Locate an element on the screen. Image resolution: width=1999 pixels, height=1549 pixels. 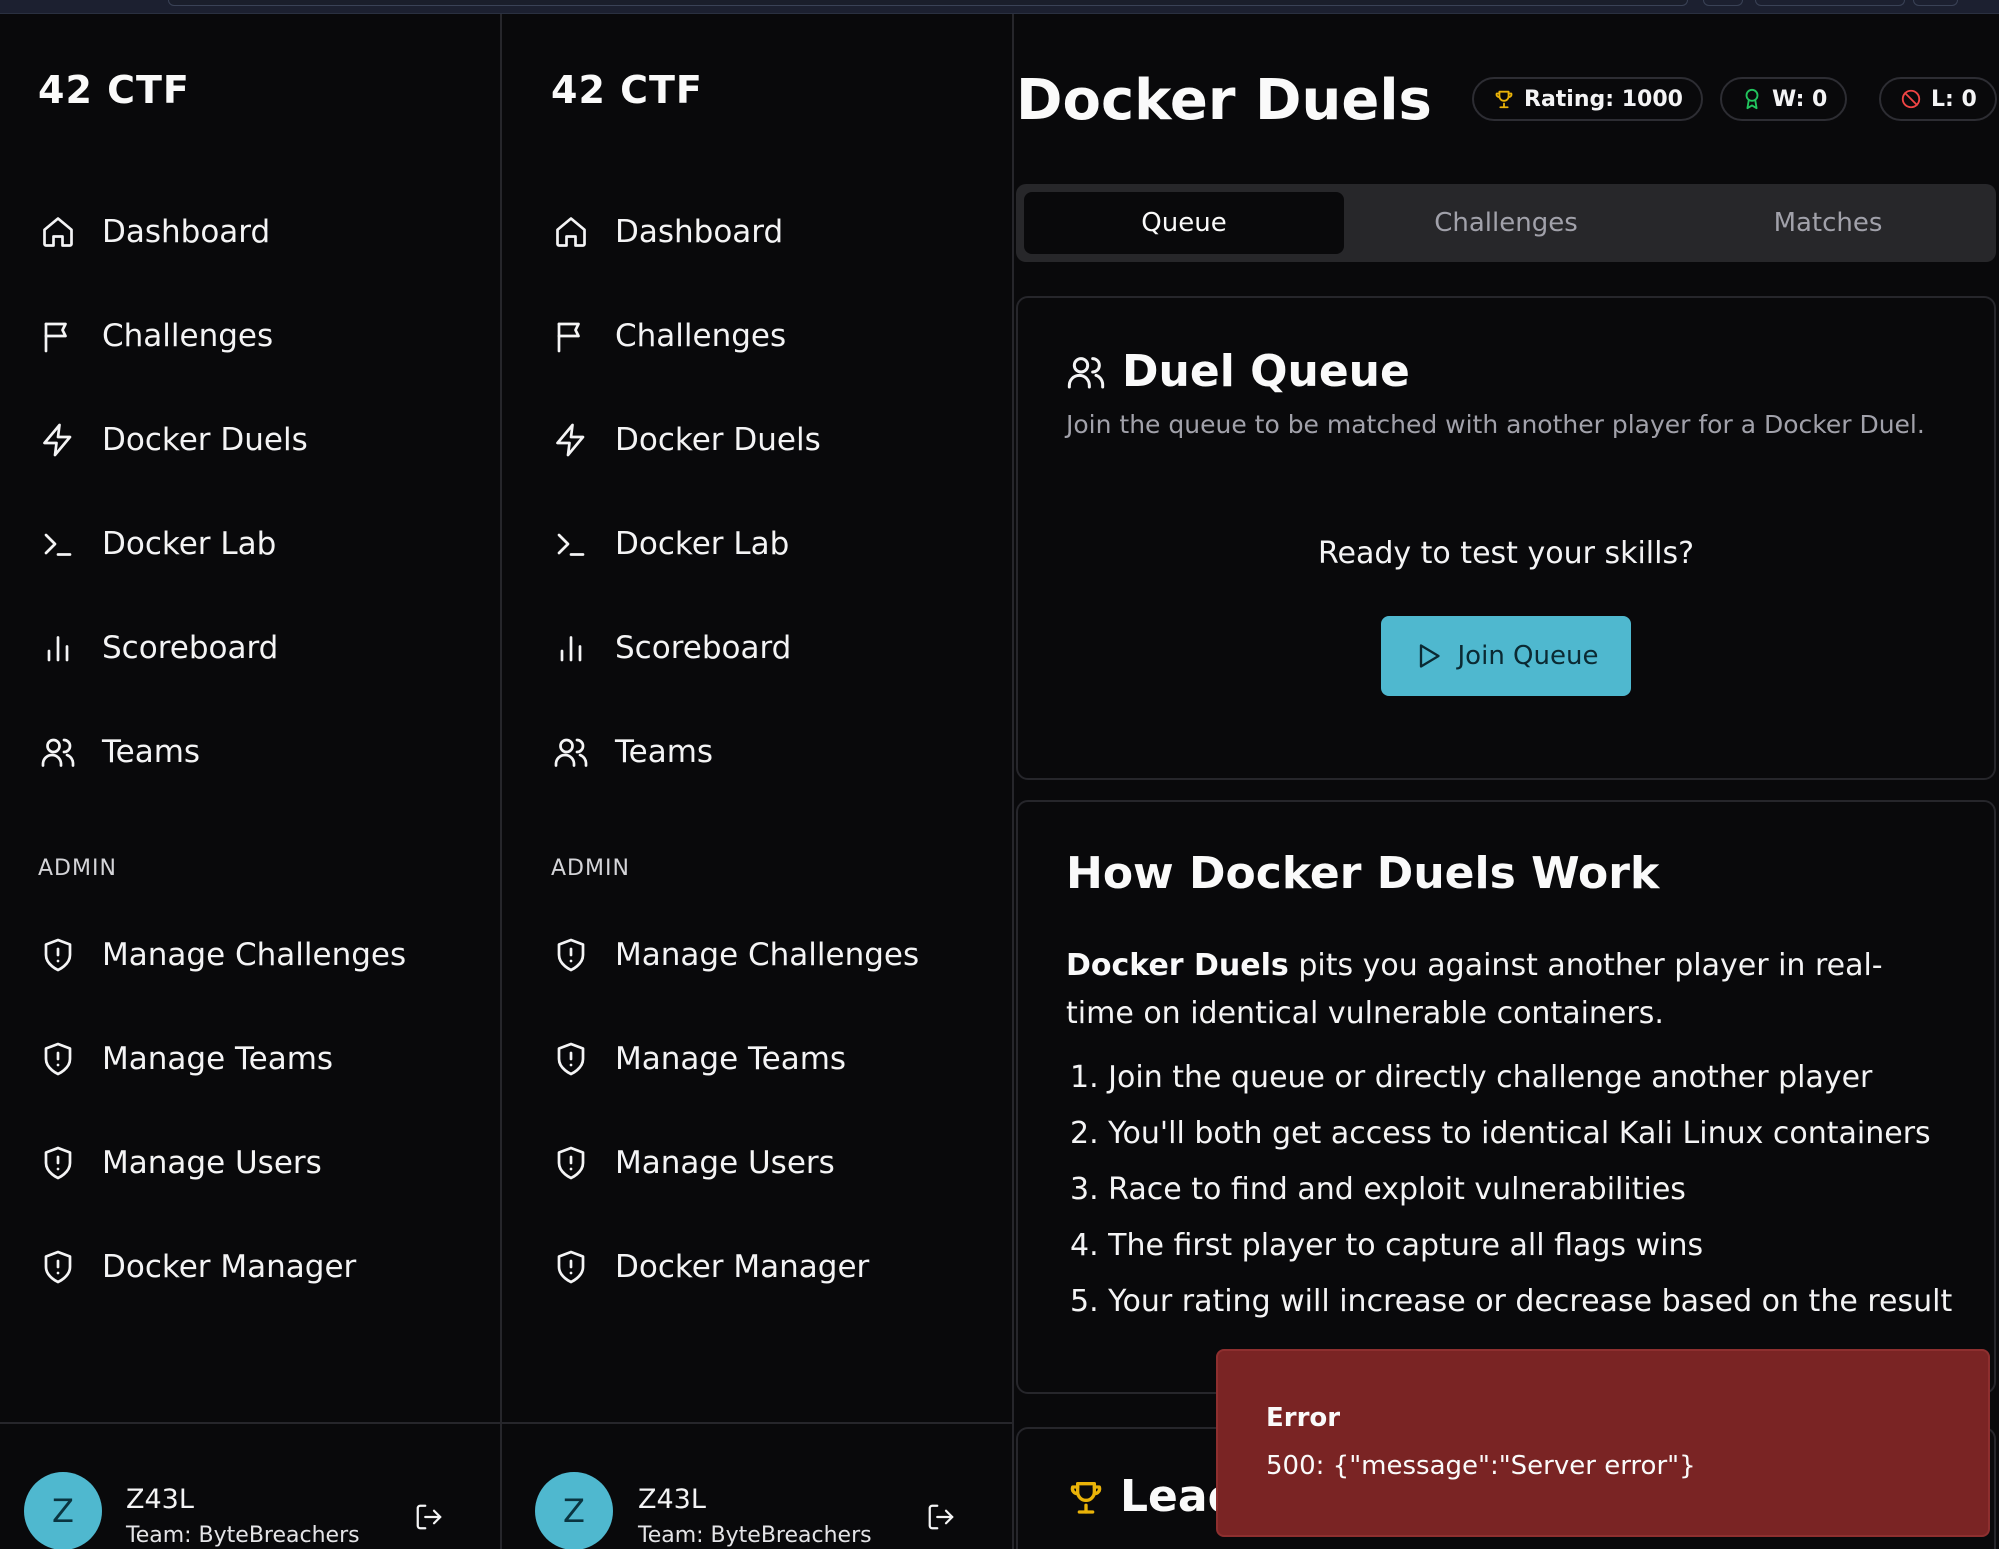
award-icon is located at coordinates (1752, 99).